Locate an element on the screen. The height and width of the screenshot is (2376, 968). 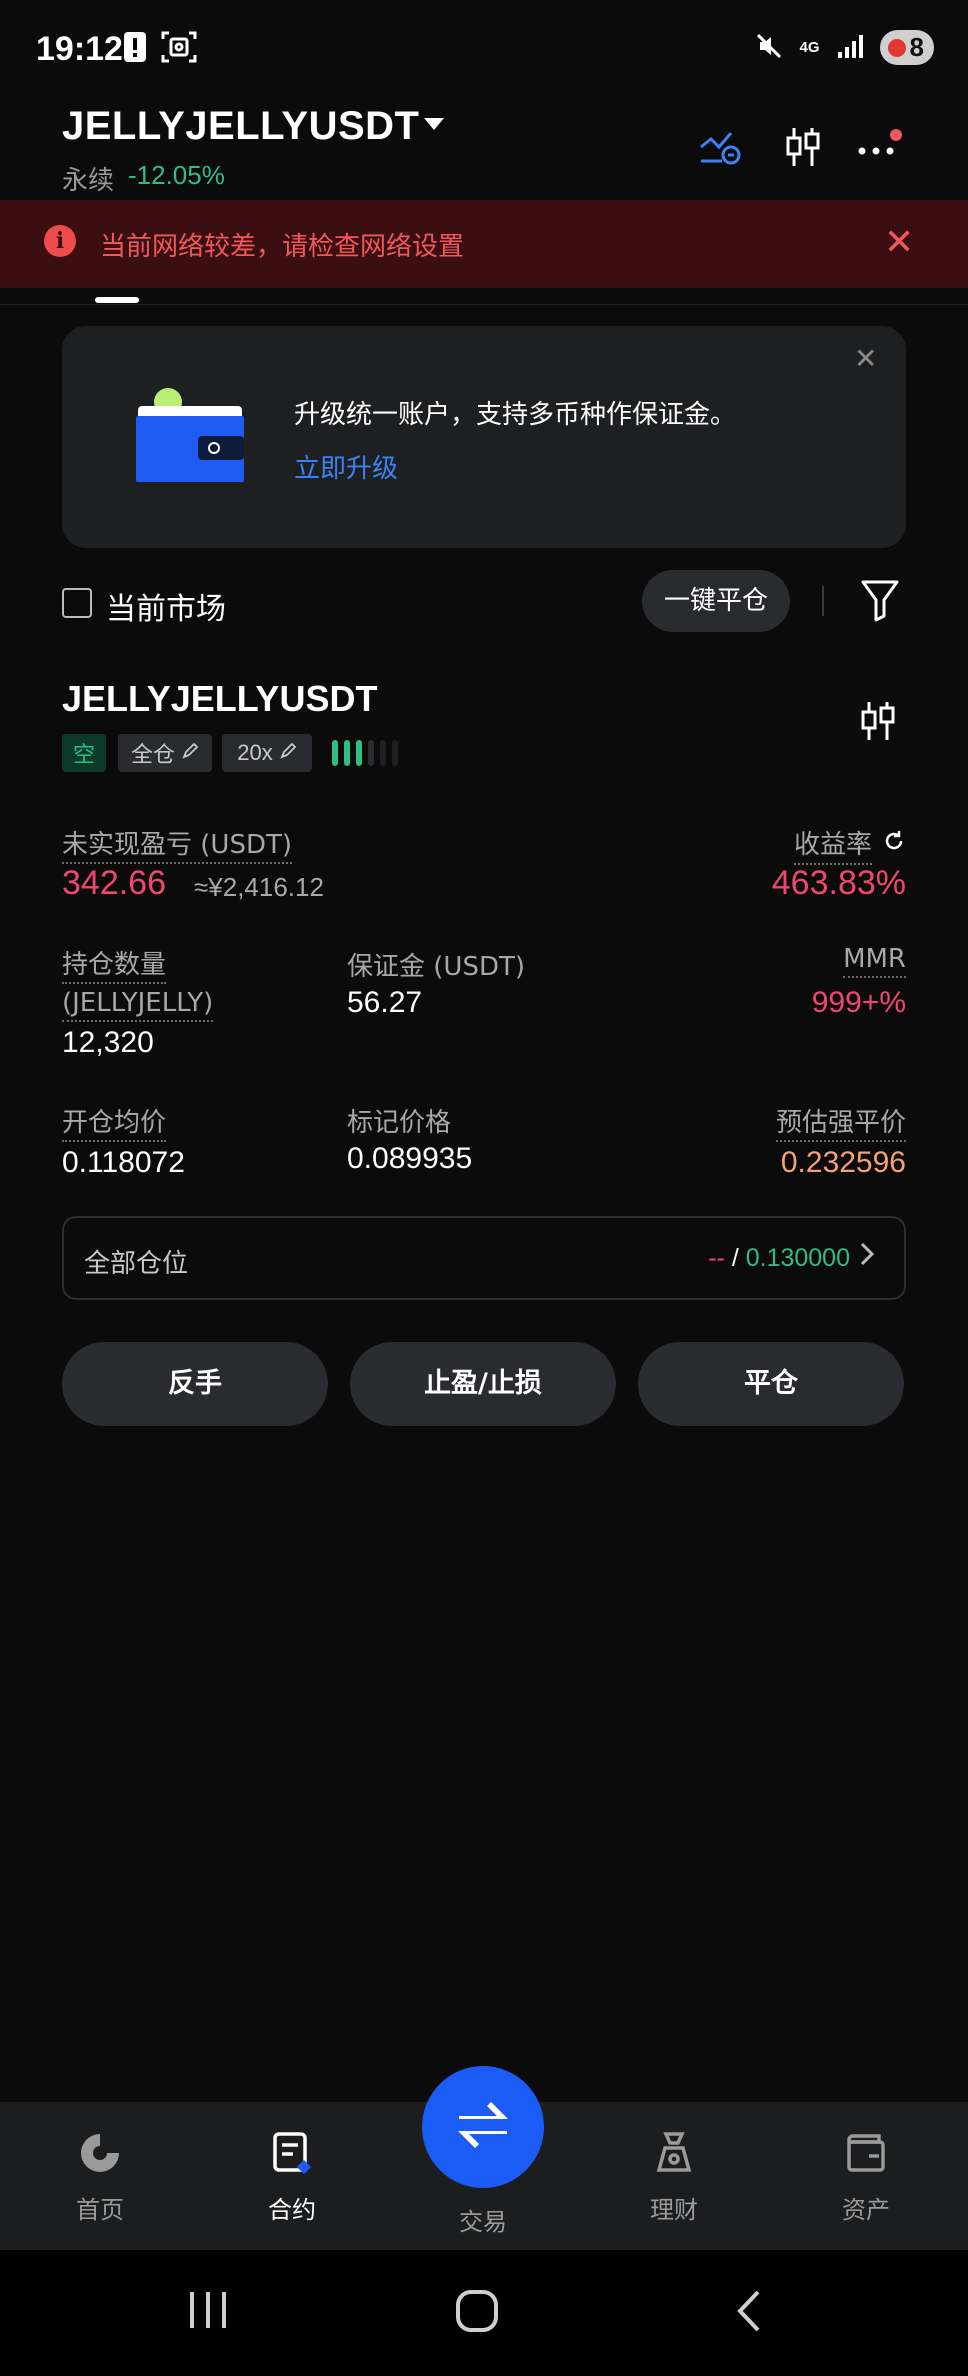
qty-label-line2: (JELLYJELLY) is located at coordinates (138, 1005).